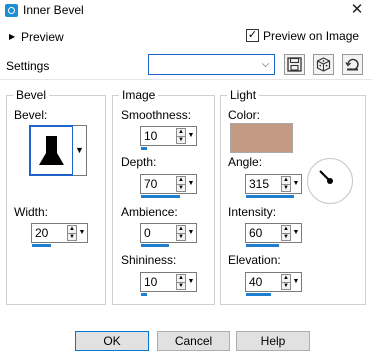 This screenshot has height=358, width=372. I want to click on shininess-stepper: ▲ ▼, so click(181, 282).